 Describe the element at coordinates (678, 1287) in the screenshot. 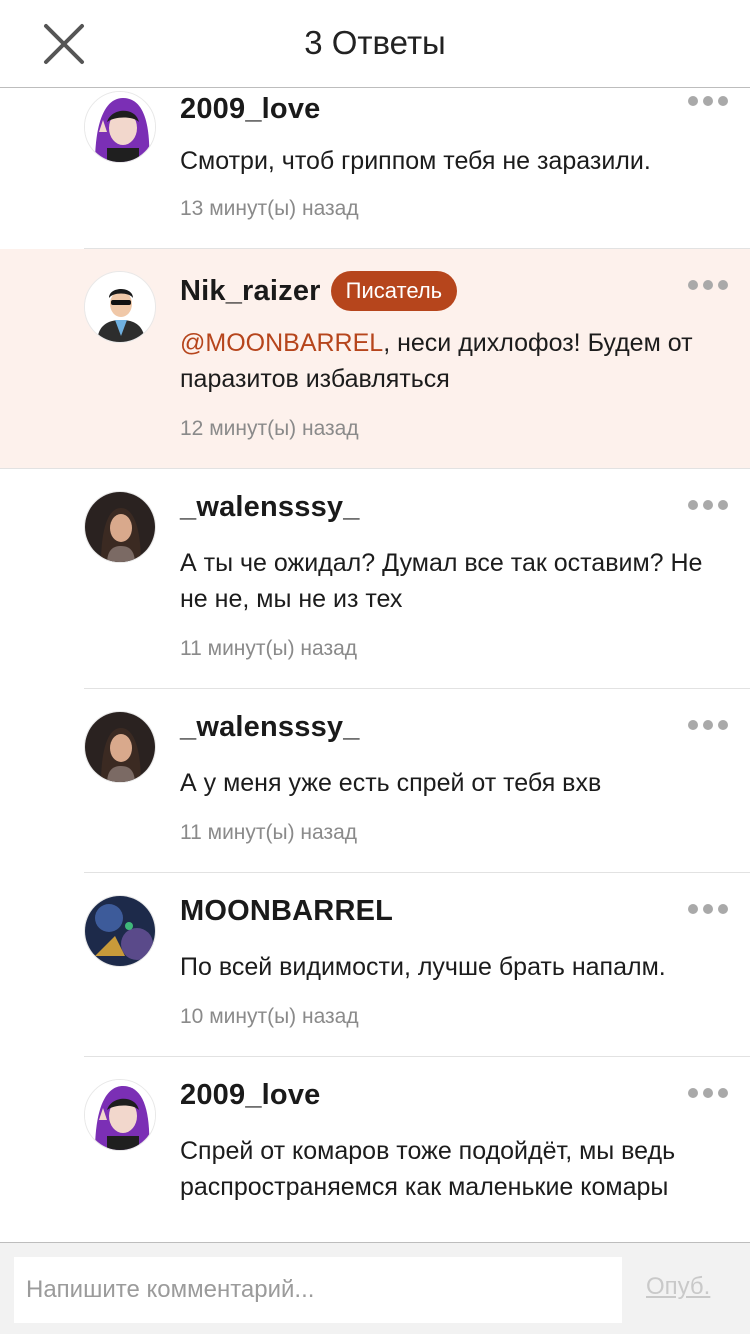

I see `publish-button: Опуб.` at that location.